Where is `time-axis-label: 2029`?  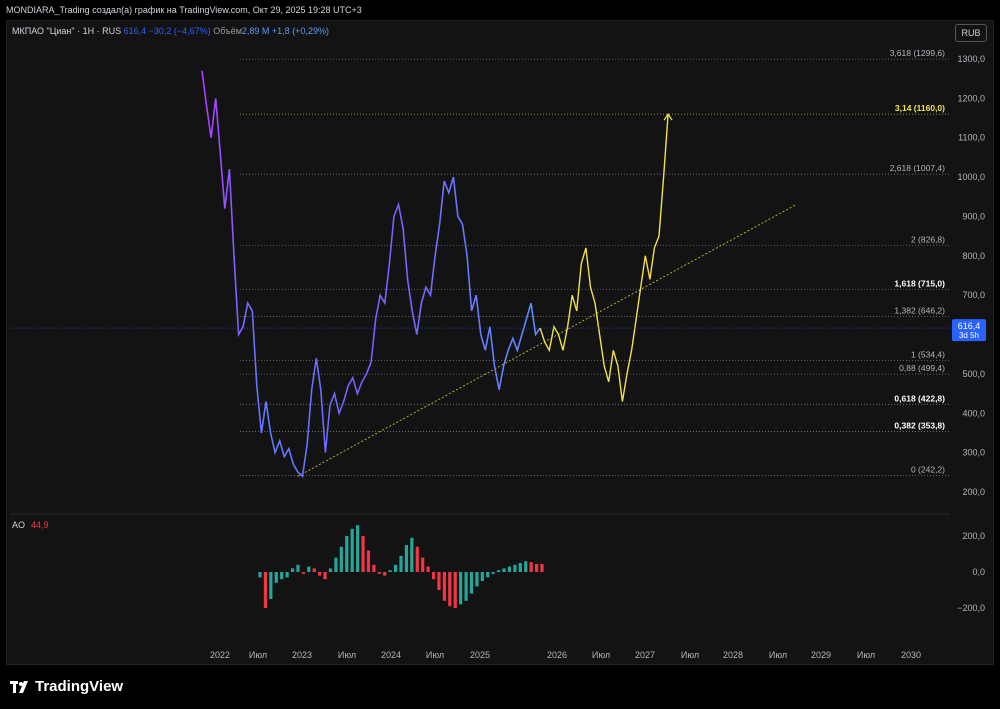
time-axis-label: 2029 is located at coordinates (821, 655).